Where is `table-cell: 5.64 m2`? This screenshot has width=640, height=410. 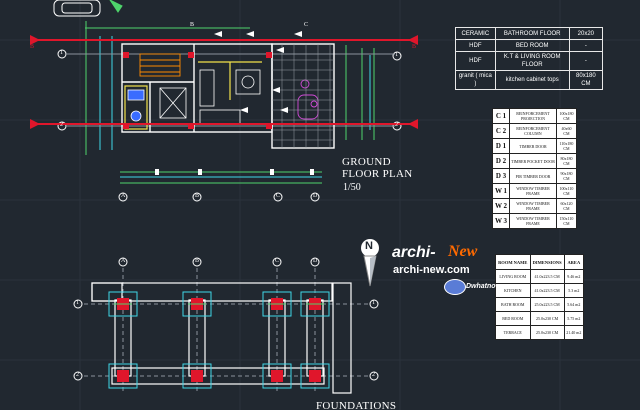 table-cell: 5.64 m2 is located at coordinates (574, 304).